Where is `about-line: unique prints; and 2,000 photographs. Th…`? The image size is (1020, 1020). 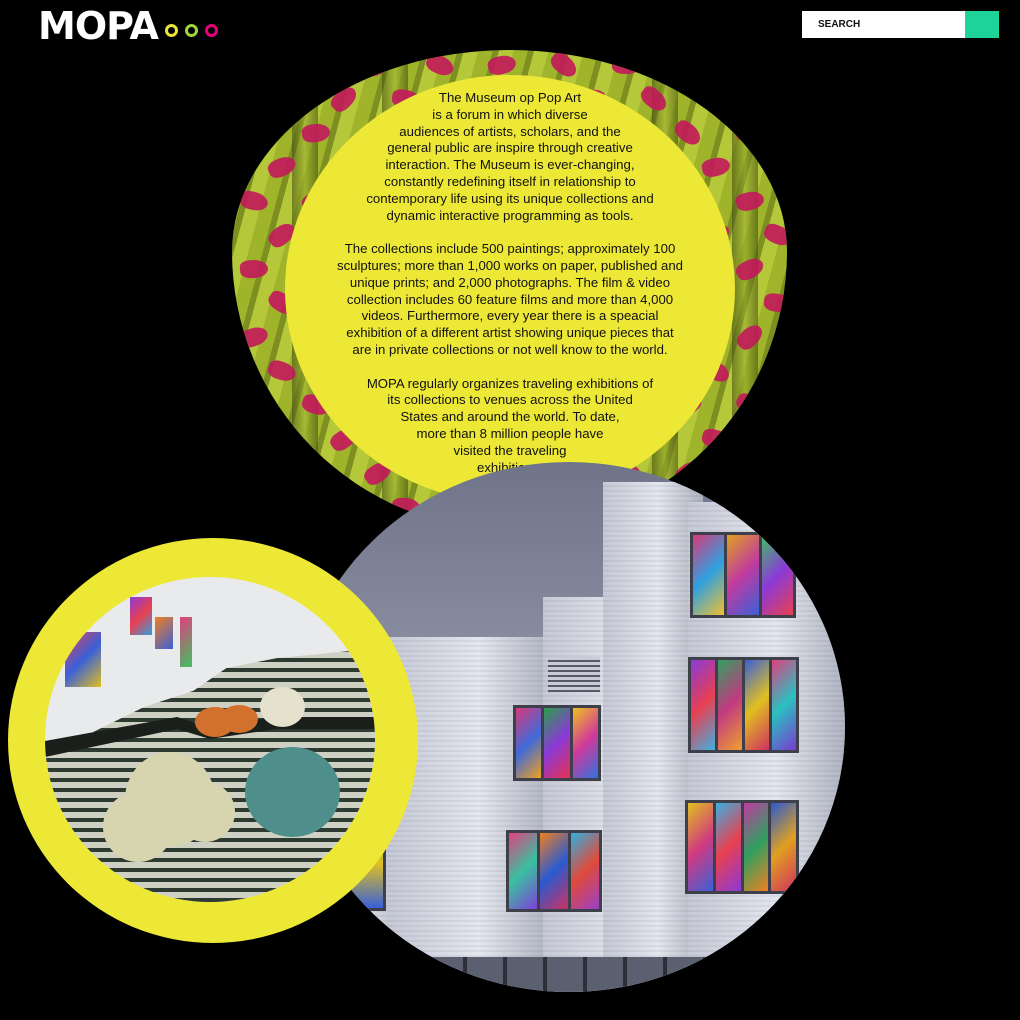
about-line: unique prints; and 2,000 photographs. Th… is located at coordinates (510, 282).